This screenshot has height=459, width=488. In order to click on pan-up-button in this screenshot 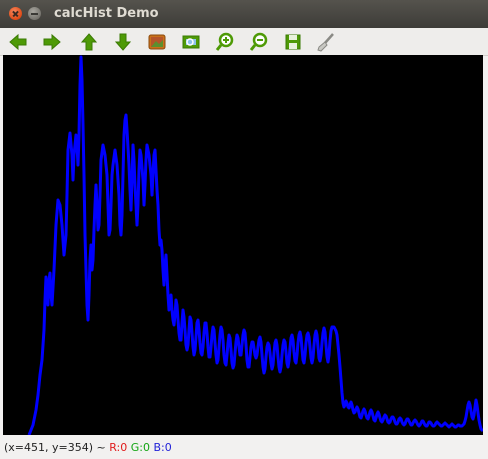, I will do `click(89, 42)`.